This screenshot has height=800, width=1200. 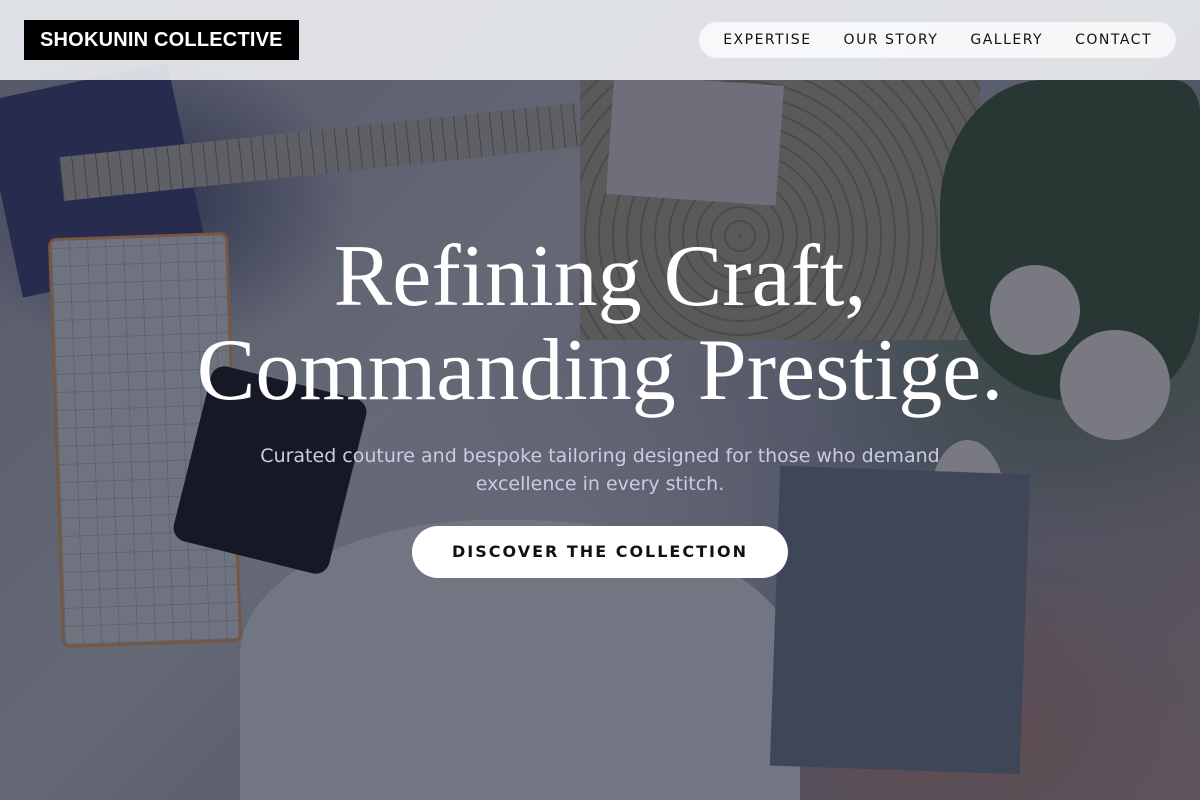 I want to click on nav-link-our-story: OUR STORY, so click(x=891, y=40).